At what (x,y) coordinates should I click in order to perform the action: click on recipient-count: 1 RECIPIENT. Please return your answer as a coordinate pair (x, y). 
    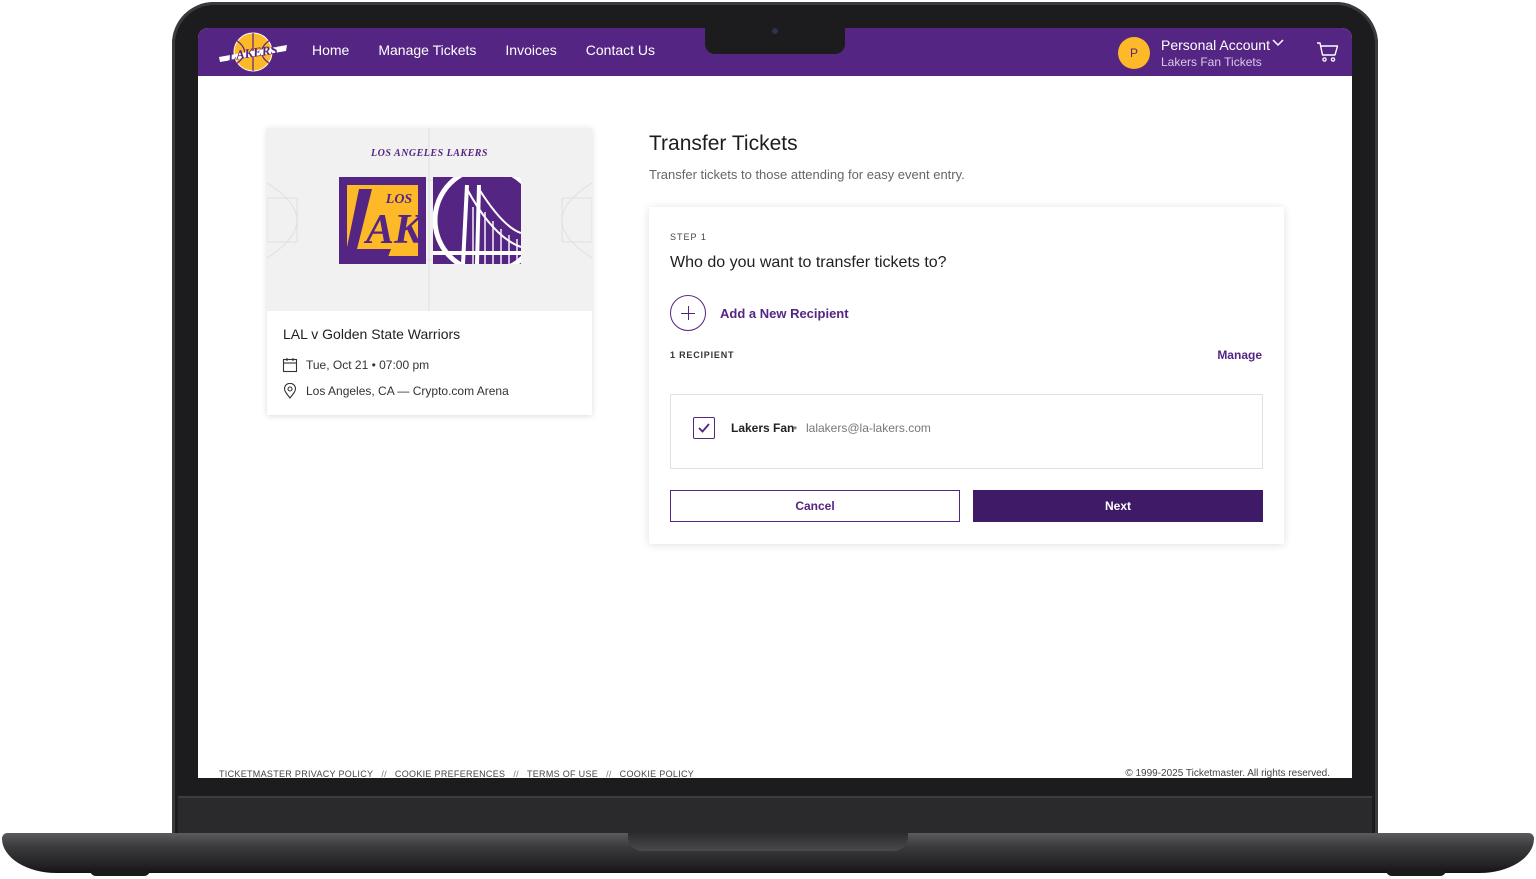
    Looking at the image, I should click on (702, 355).